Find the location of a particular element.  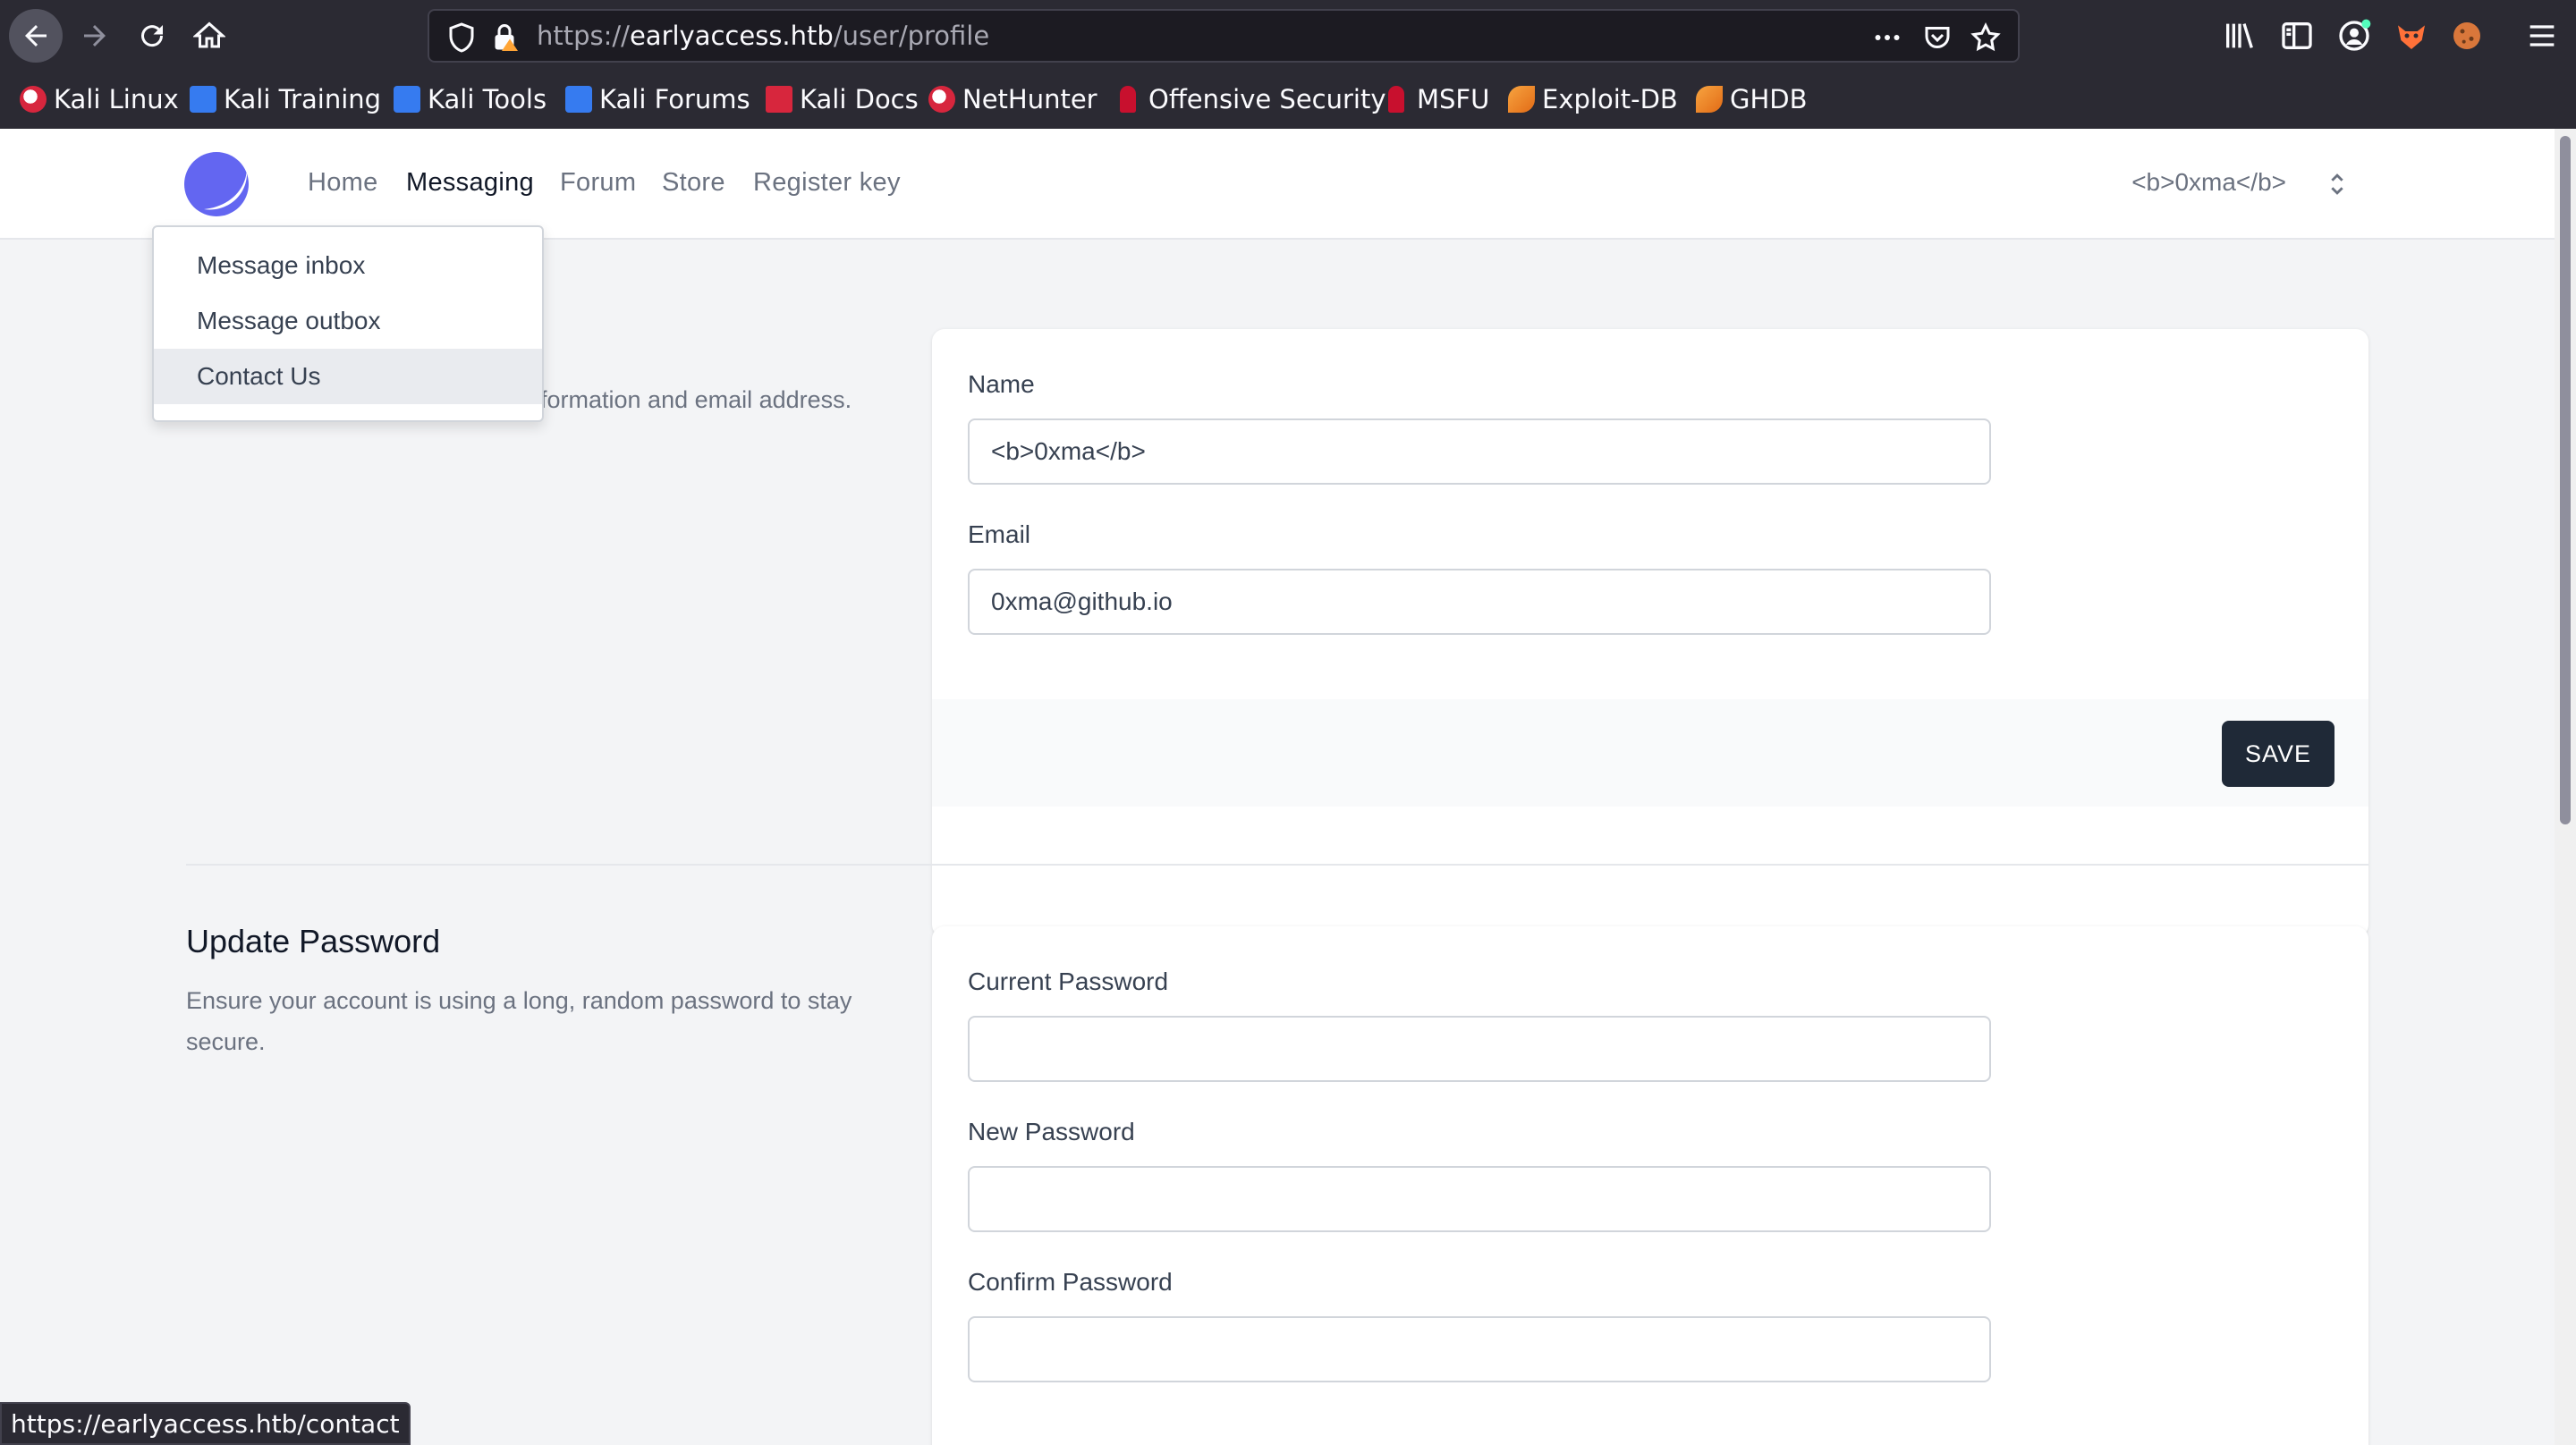

bookmark-label: Kali Docs is located at coordinates (859, 99).